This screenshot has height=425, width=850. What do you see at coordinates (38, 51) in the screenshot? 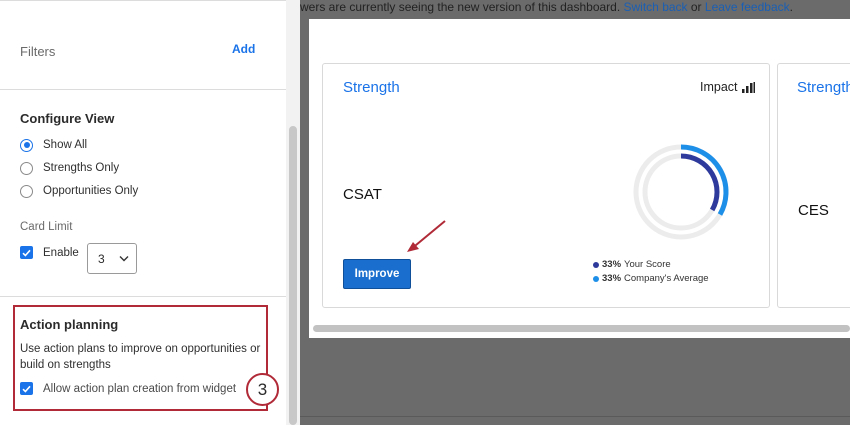
I see `filters-label: Filters` at bounding box center [38, 51].